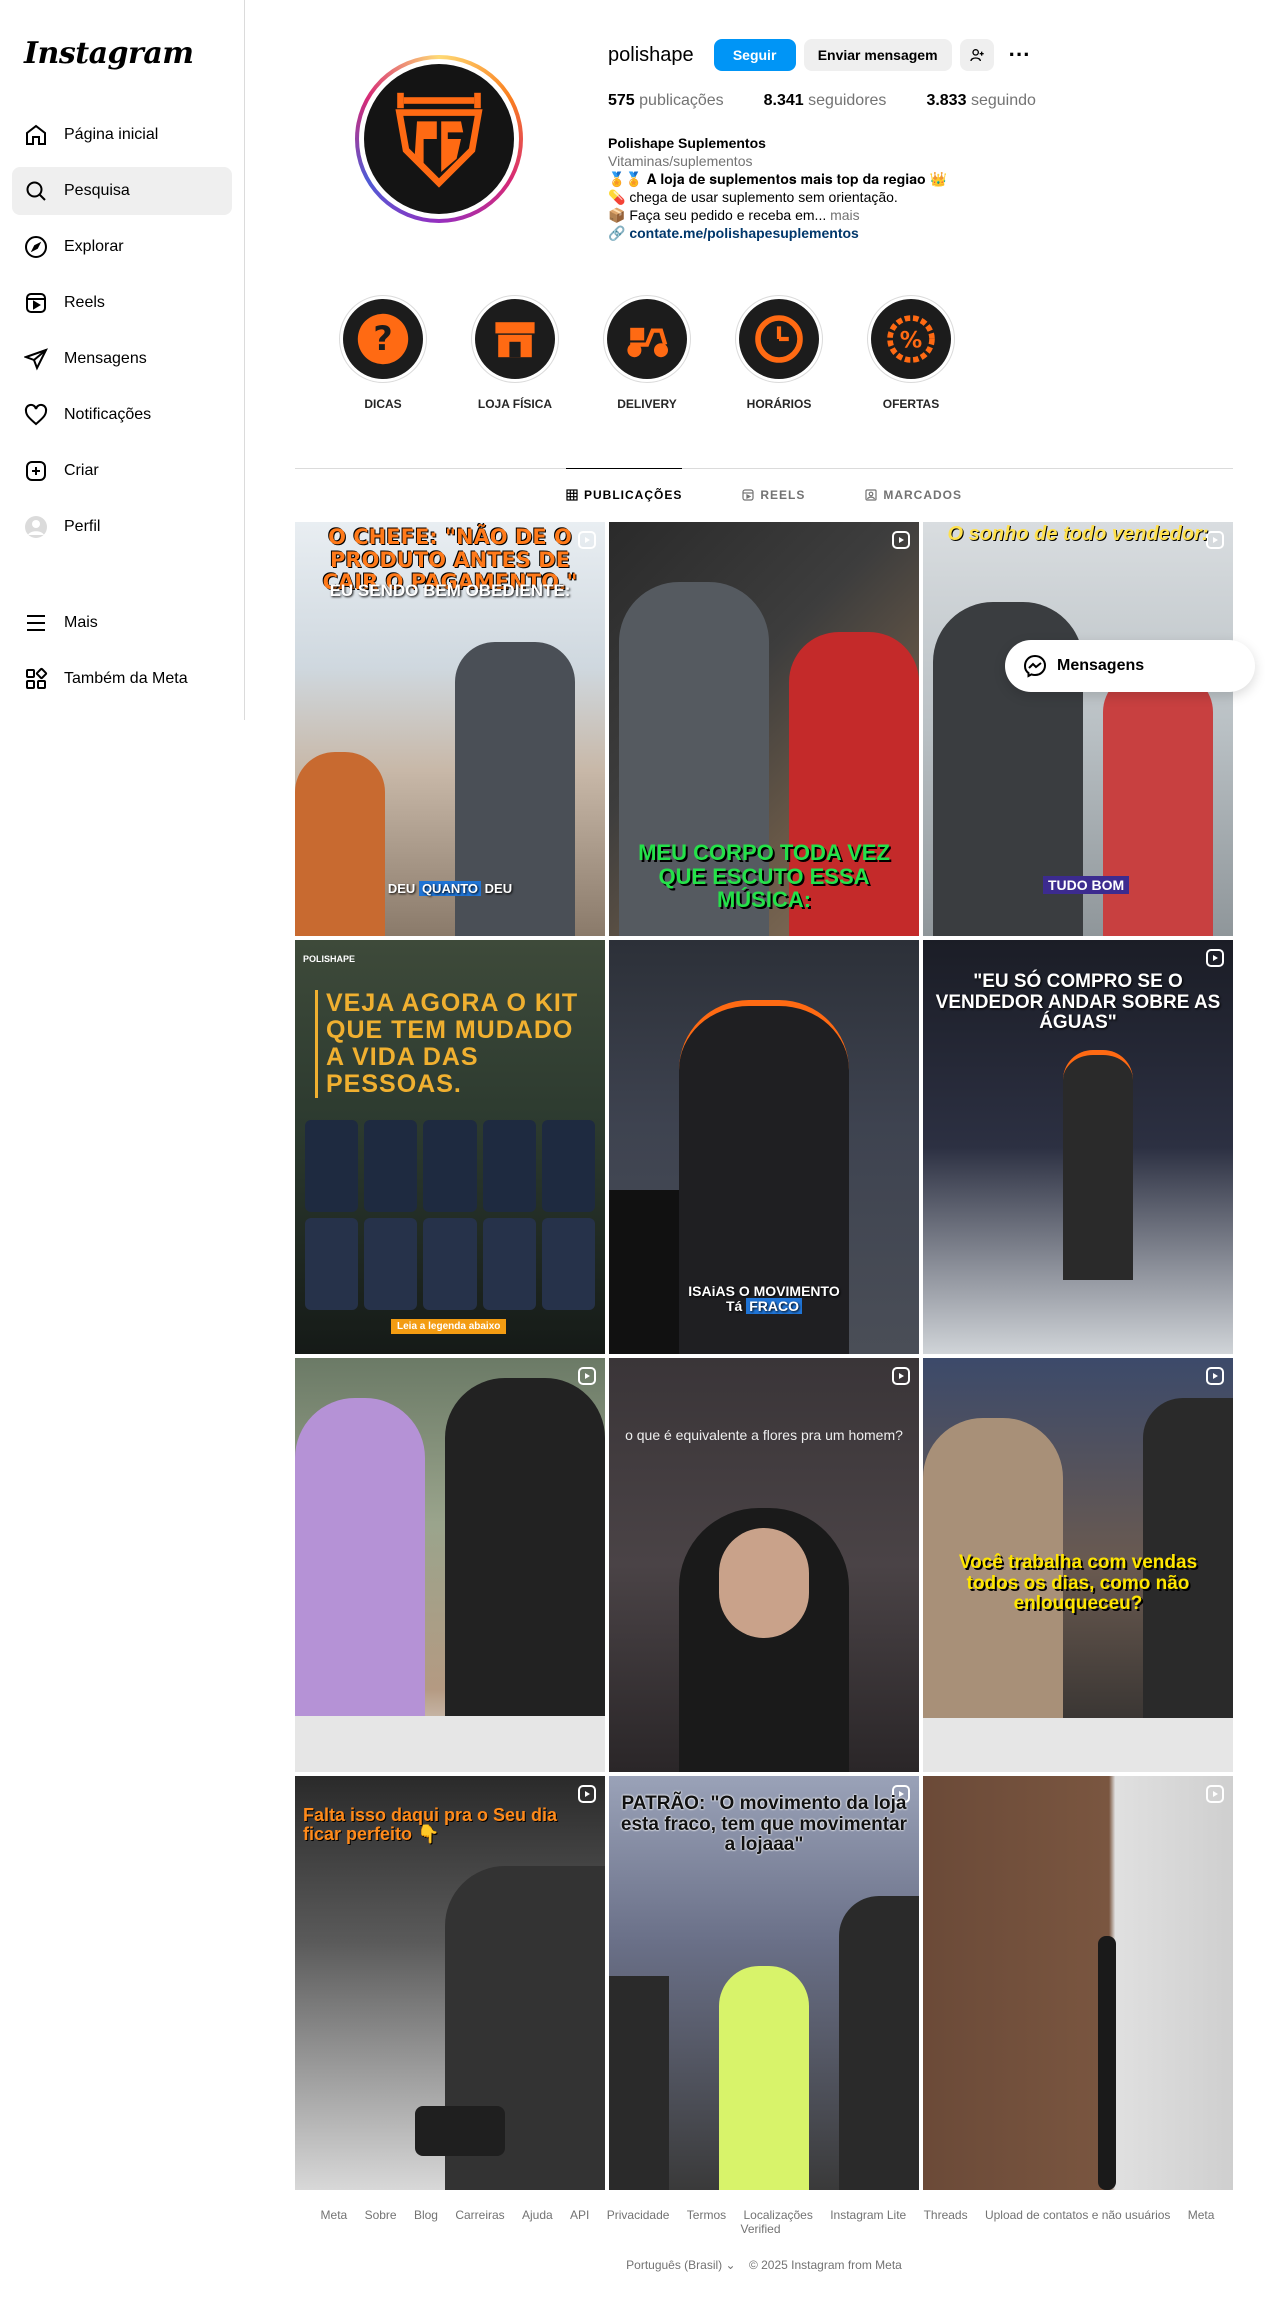 The image size is (1265, 2309). I want to click on home-icon, so click(36, 135).